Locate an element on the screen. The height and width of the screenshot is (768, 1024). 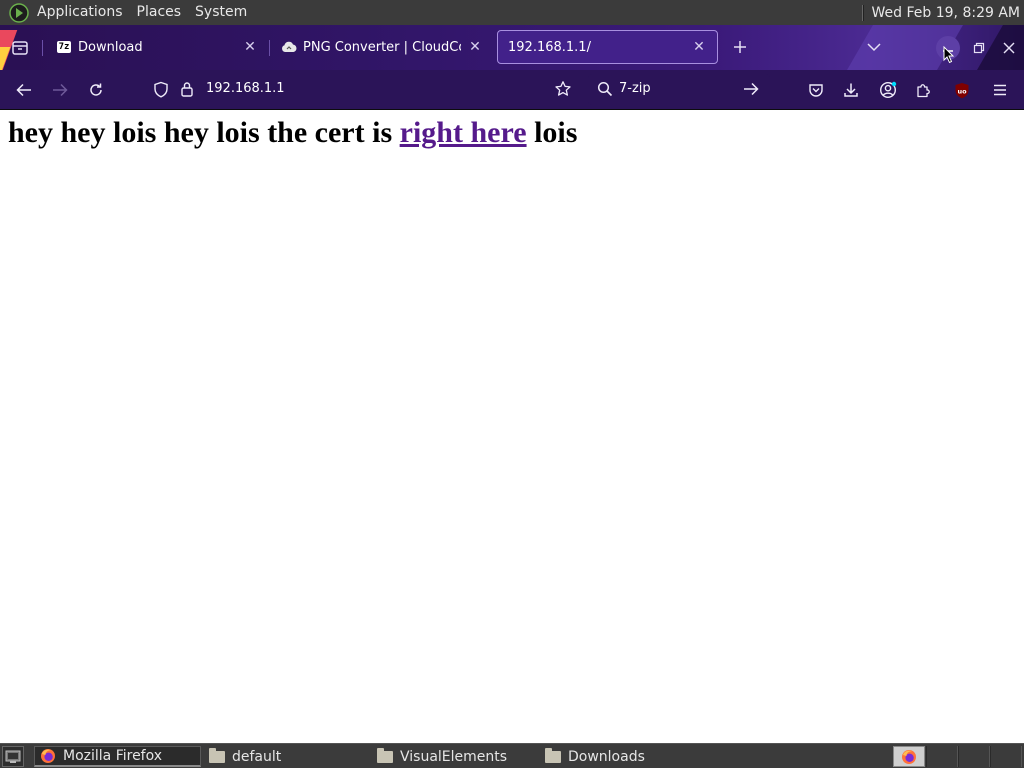
tab-title: PNG Converter | CloudConvert is located at coordinates (382, 47).